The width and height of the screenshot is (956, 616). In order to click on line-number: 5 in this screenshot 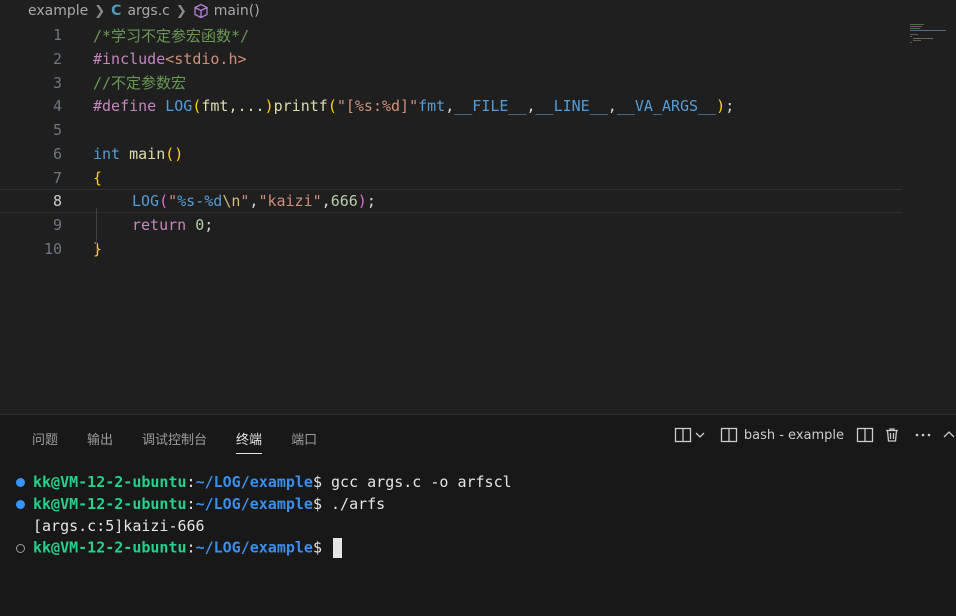, I will do `click(57, 130)`.